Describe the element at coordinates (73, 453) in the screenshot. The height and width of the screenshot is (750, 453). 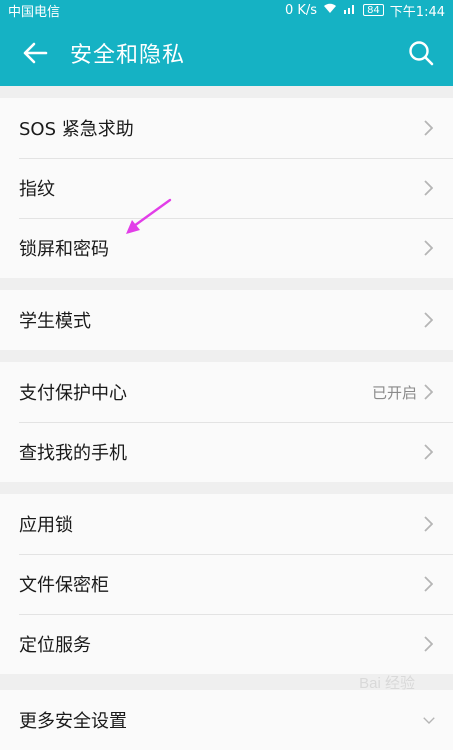
I see `setting-label: 查找我的手机` at that location.